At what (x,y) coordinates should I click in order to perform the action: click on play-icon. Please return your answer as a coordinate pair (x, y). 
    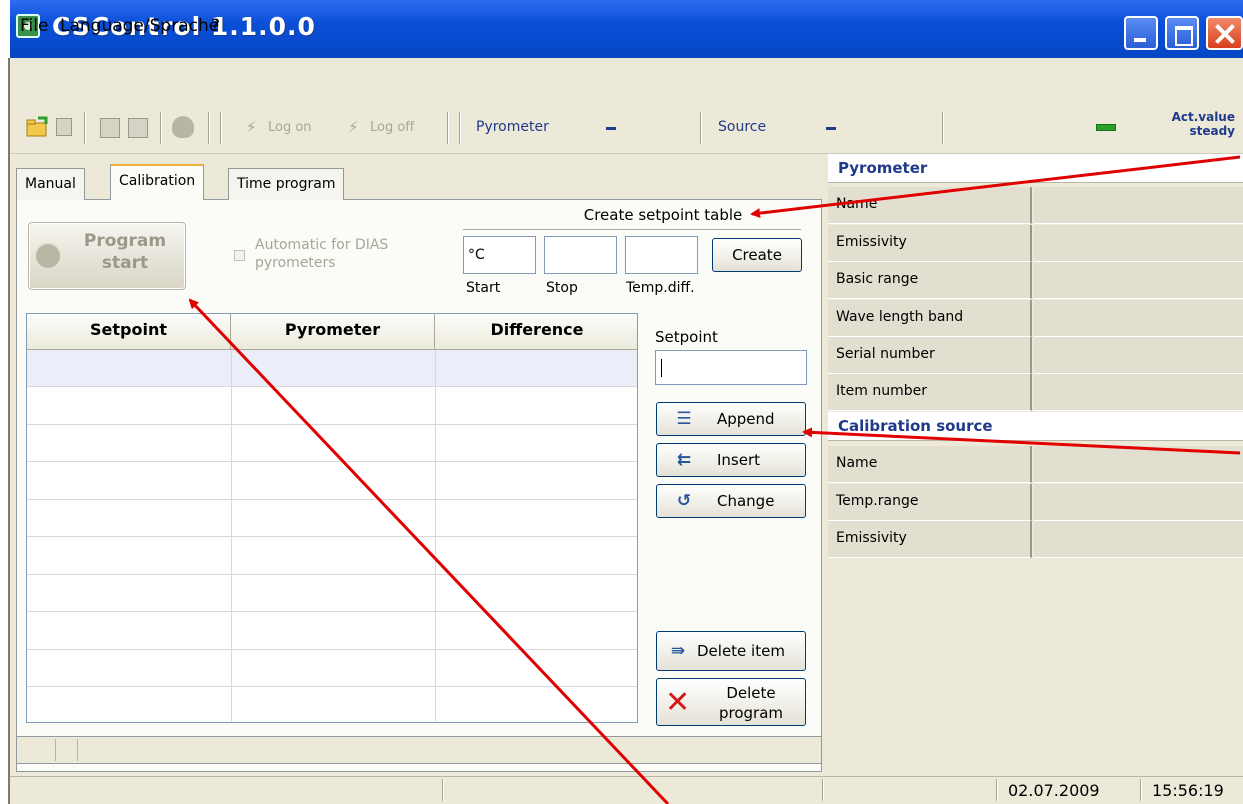
    Looking at the image, I should click on (48, 256).